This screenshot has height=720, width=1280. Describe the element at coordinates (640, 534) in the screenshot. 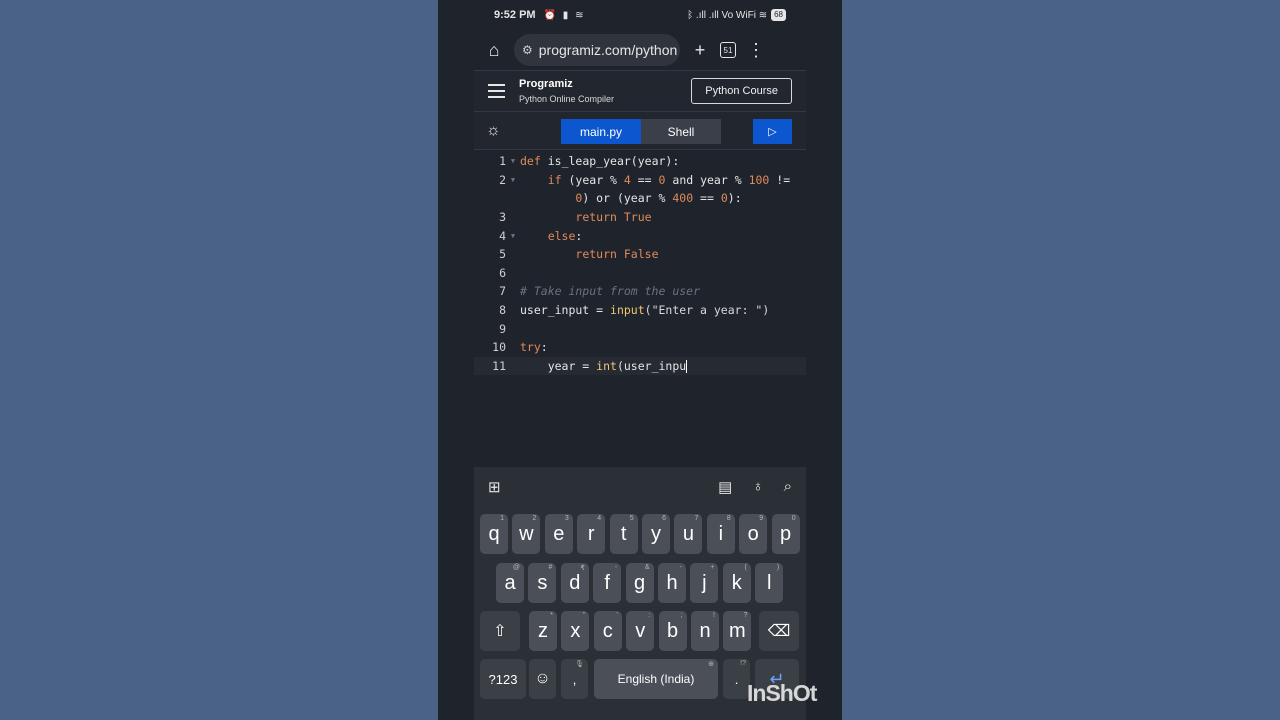

I see `keyboard-row-1: 1q2w3e4r5t6y7u8i9o0p` at that location.